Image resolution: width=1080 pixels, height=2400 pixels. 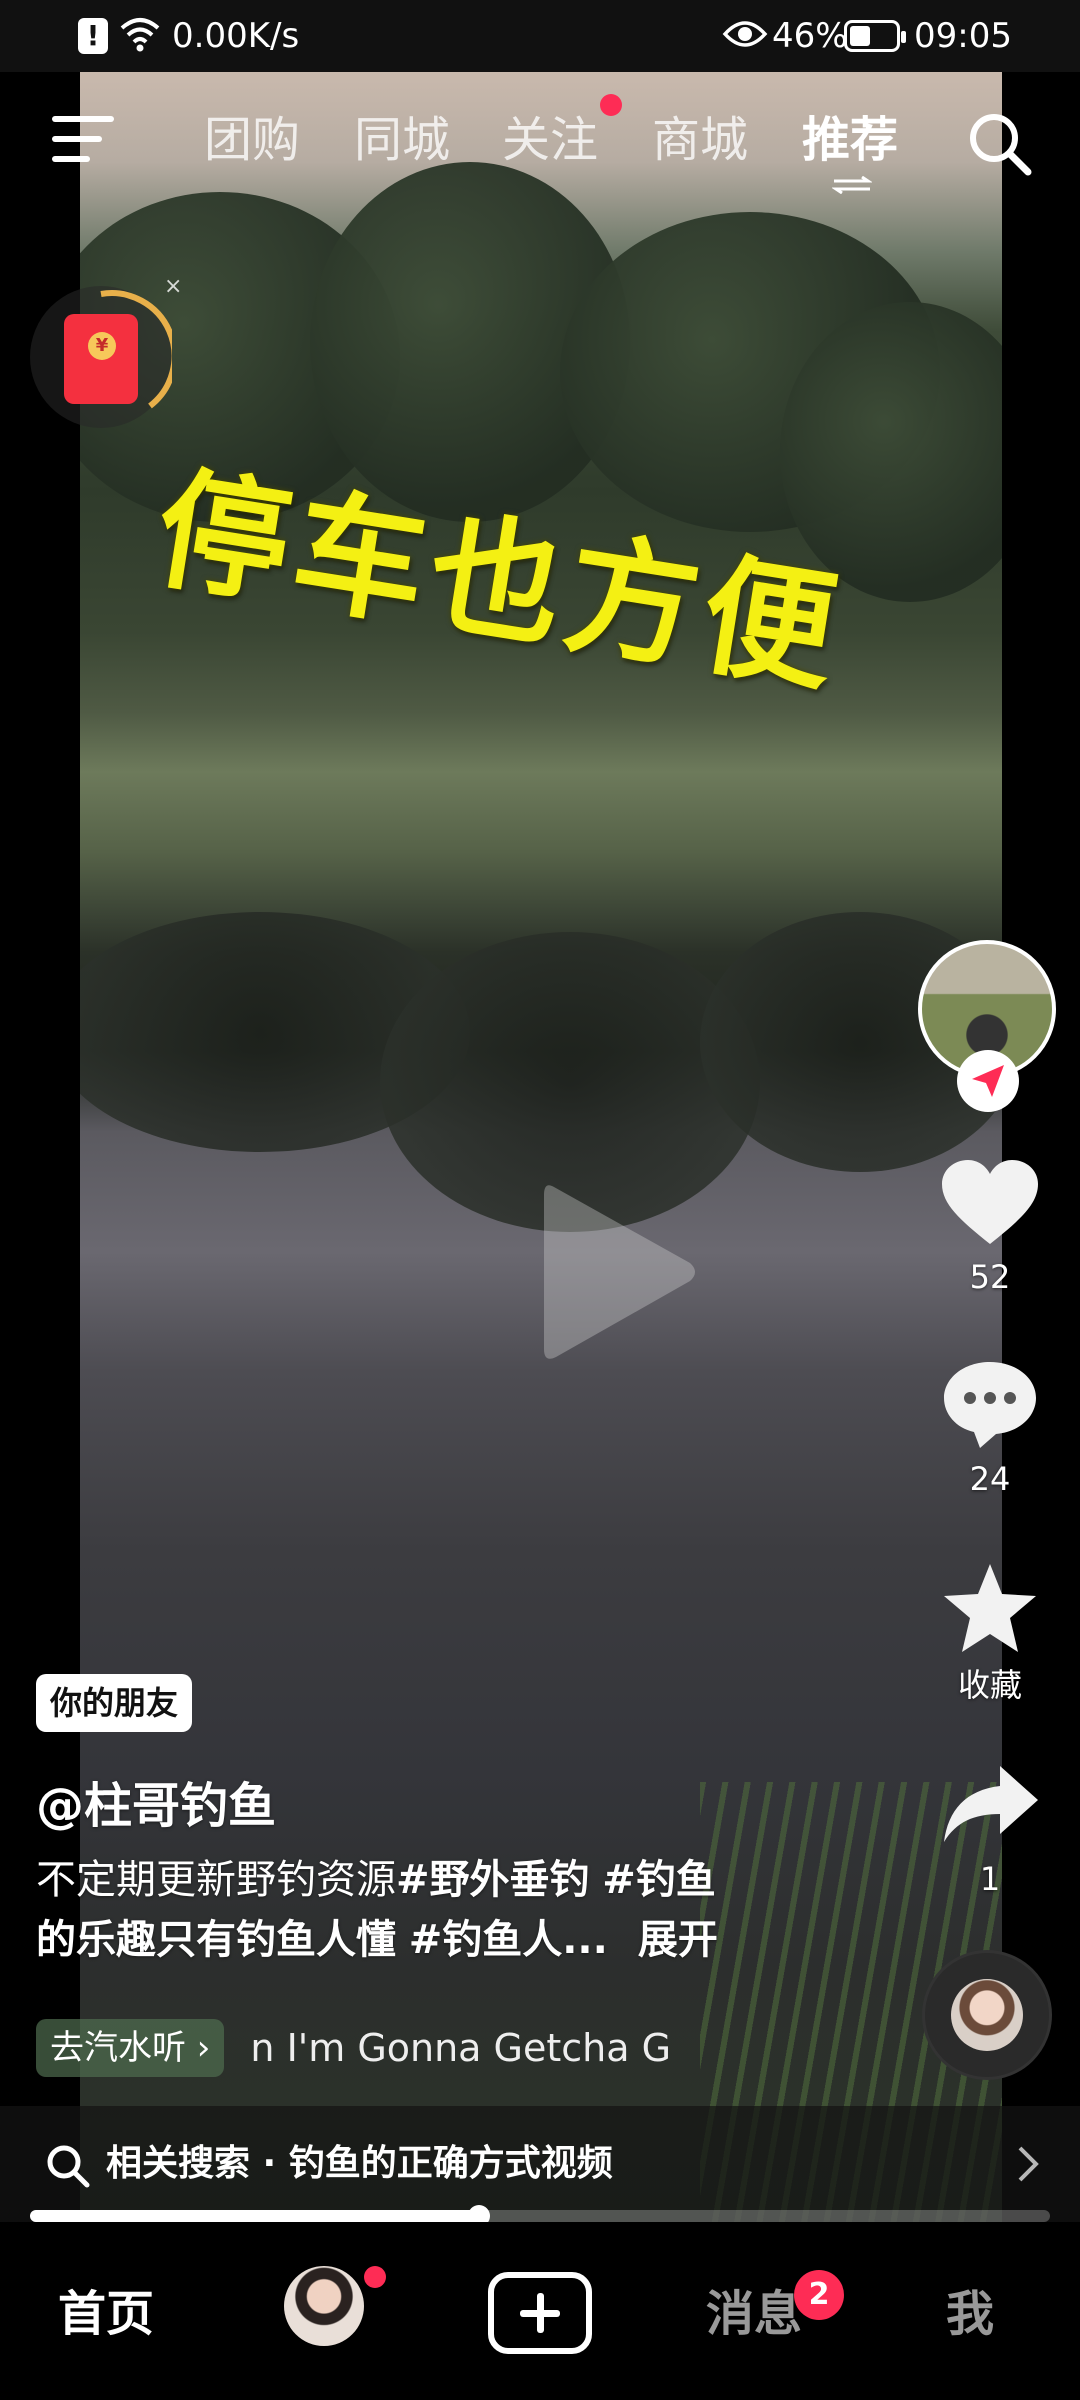 What do you see at coordinates (402, 140) in the screenshot?
I see `tab-nearby: 同城` at bounding box center [402, 140].